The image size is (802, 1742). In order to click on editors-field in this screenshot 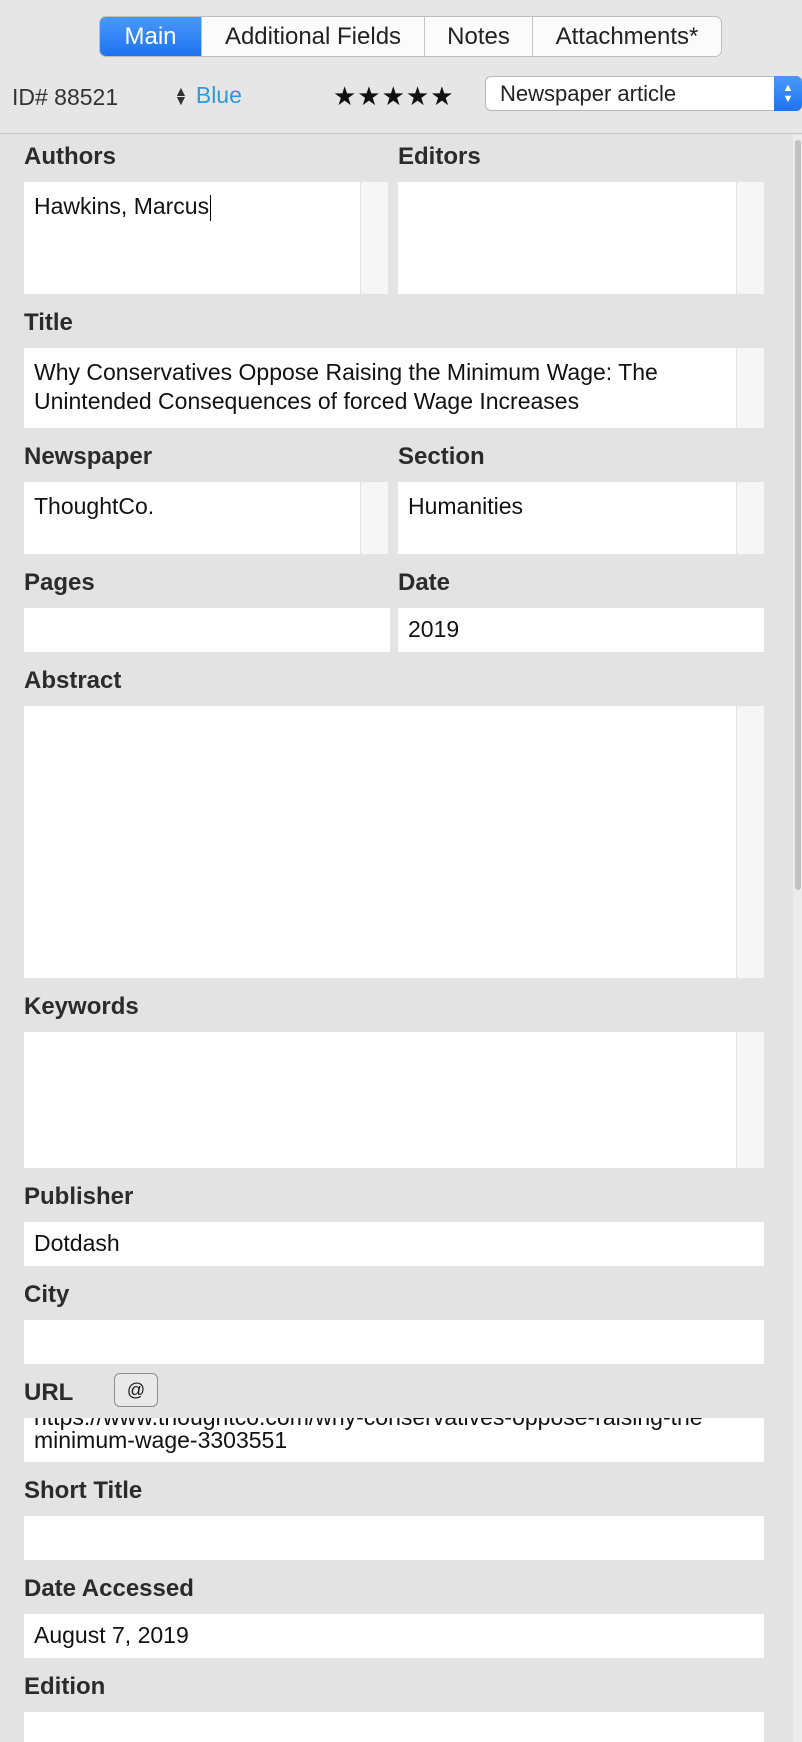, I will do `click(581, 238)`.